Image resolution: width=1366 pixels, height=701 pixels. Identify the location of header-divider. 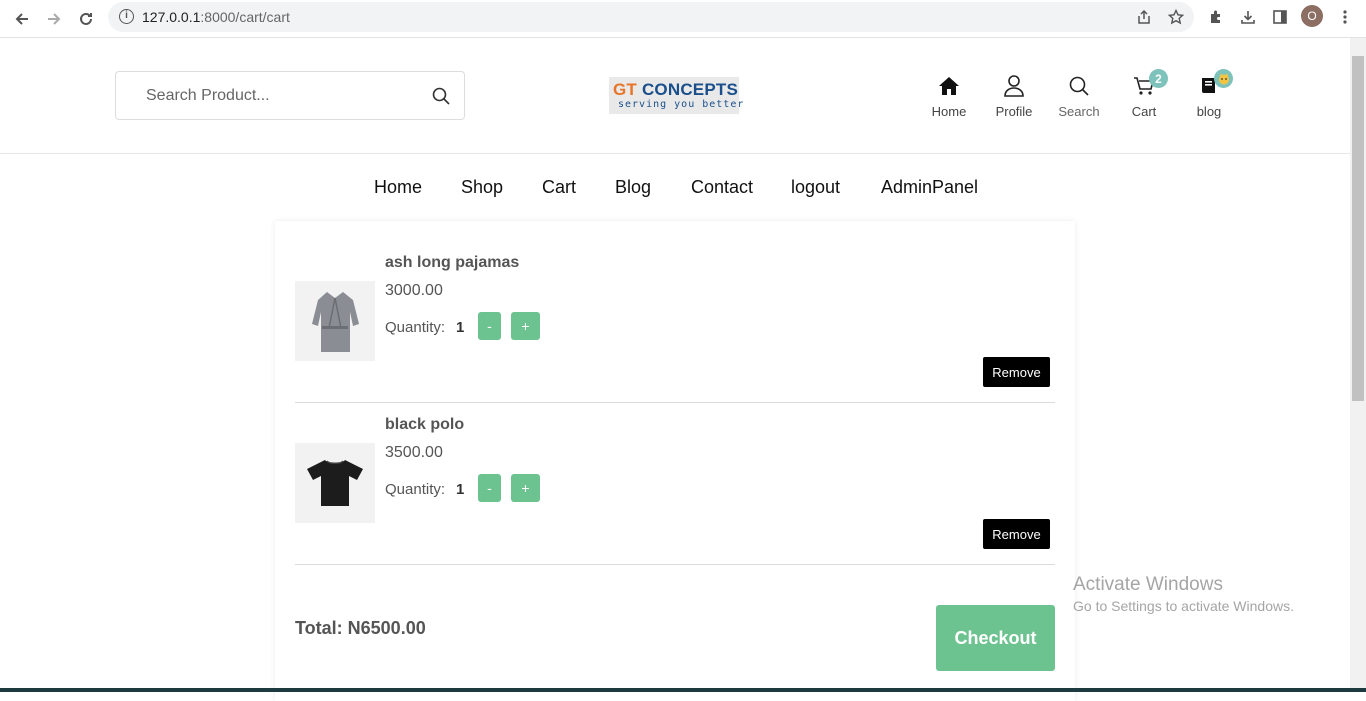
(675, 153).